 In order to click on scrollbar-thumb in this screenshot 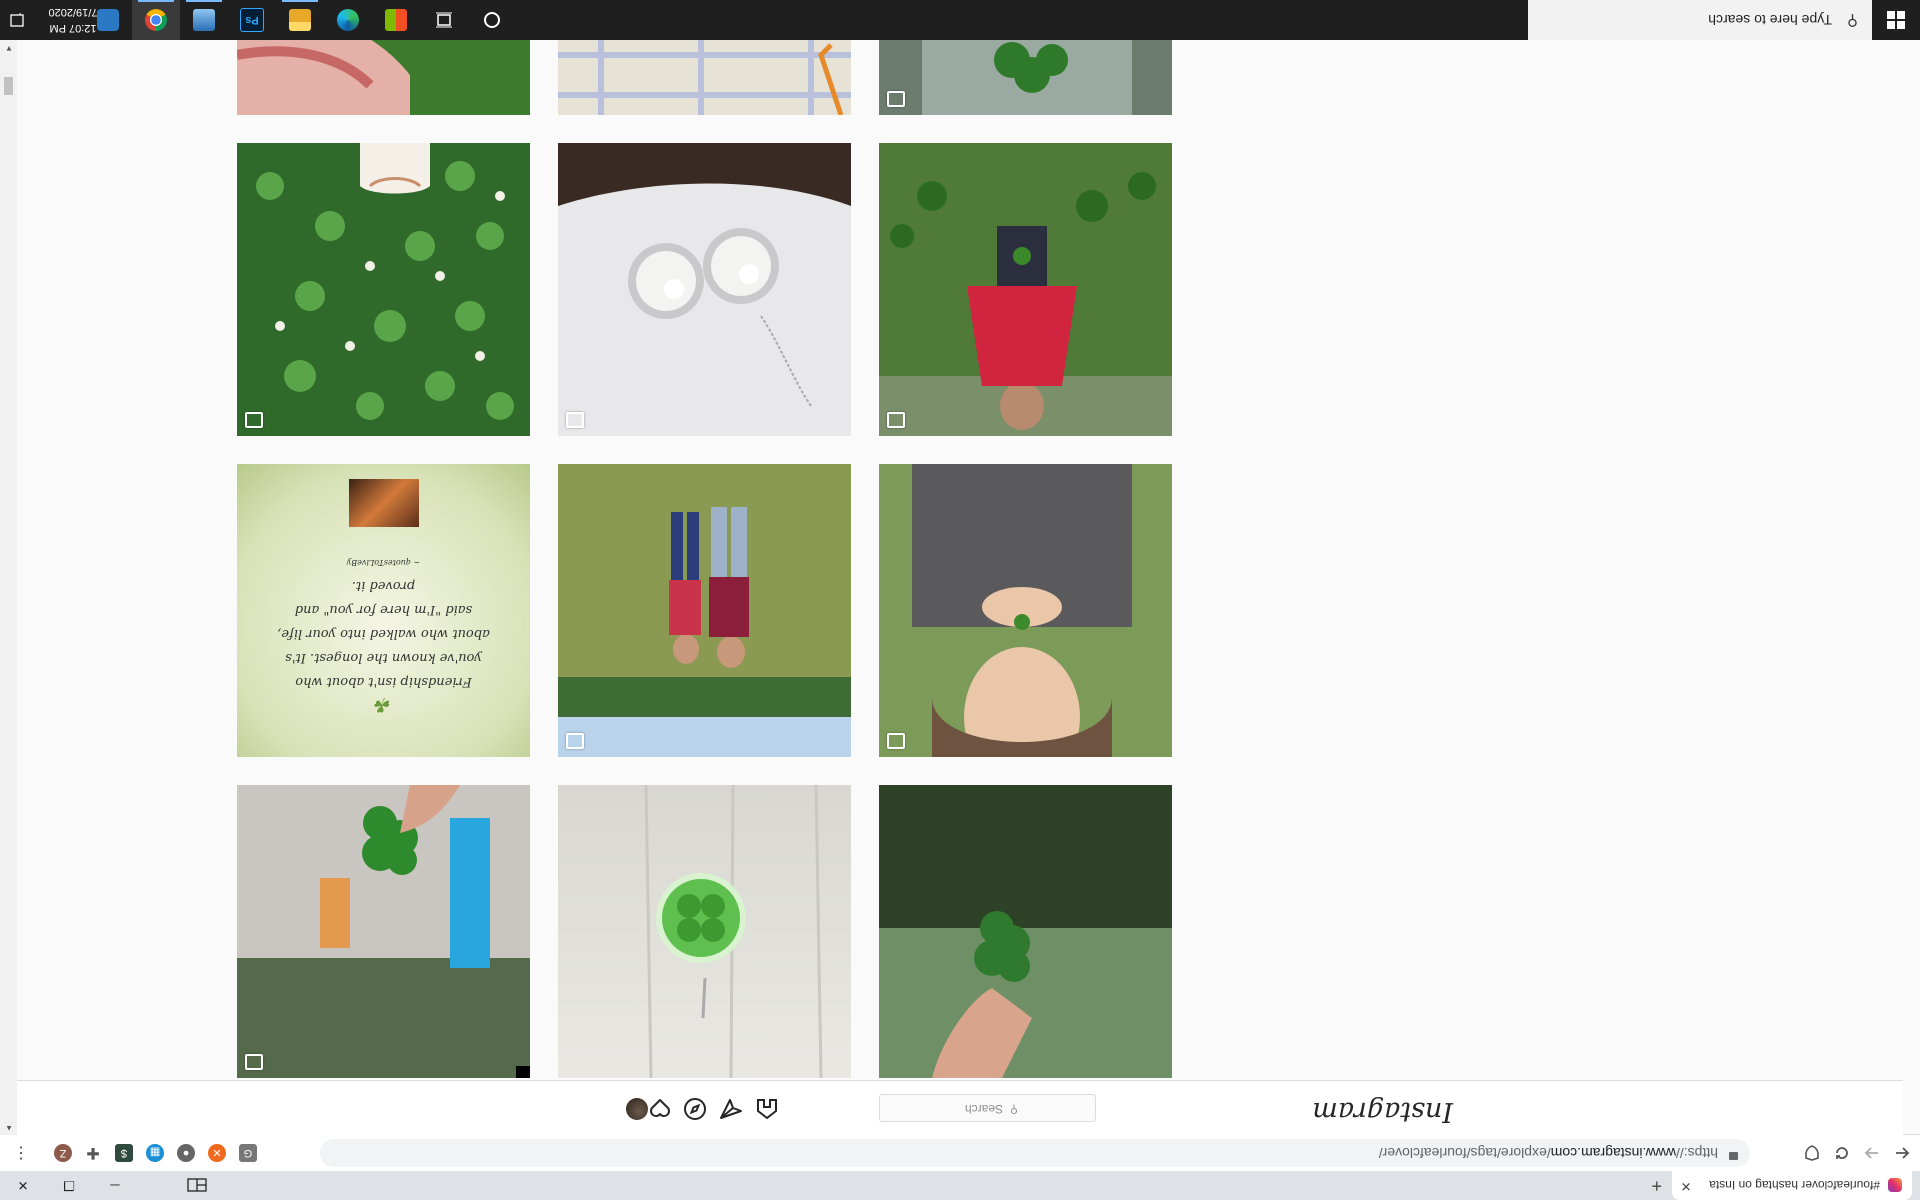, I will do `click(8, 86)`.